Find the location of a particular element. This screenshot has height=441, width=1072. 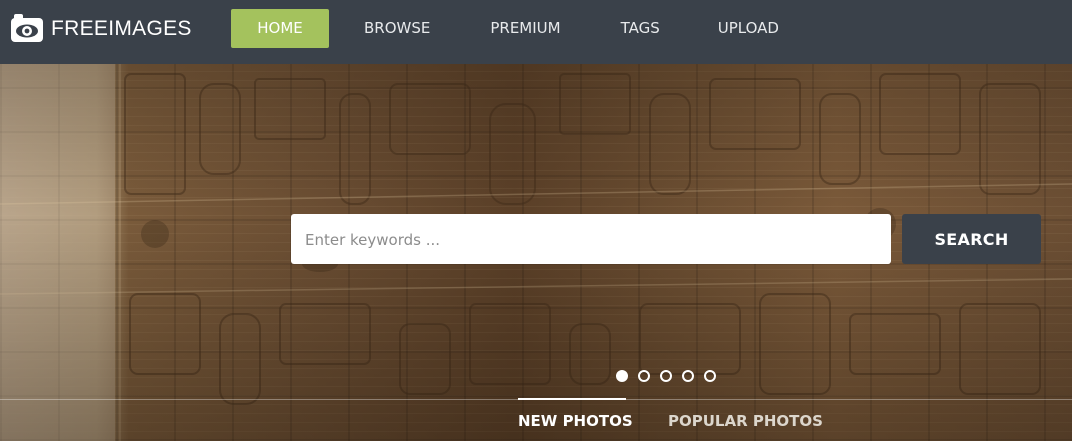

brand-name: FREEIMAGES is located at coordinates (121, 28).